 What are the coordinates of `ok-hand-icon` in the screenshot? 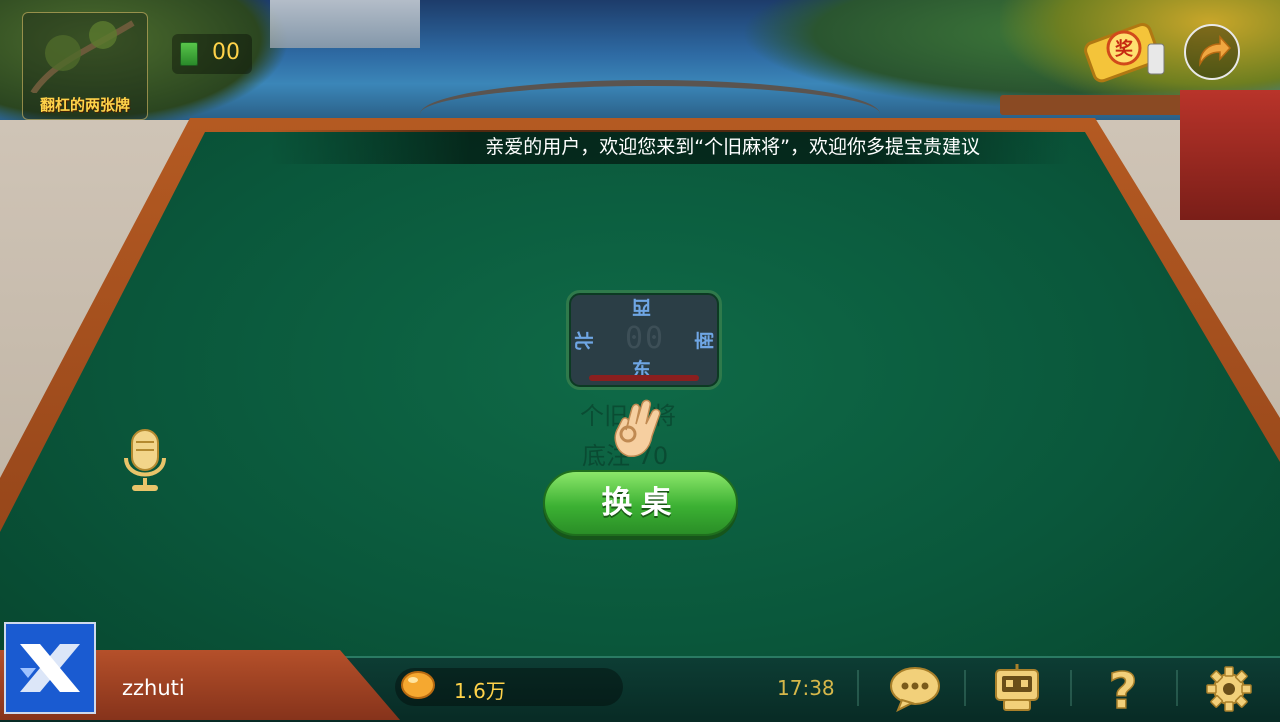 It's located at (637, 428).